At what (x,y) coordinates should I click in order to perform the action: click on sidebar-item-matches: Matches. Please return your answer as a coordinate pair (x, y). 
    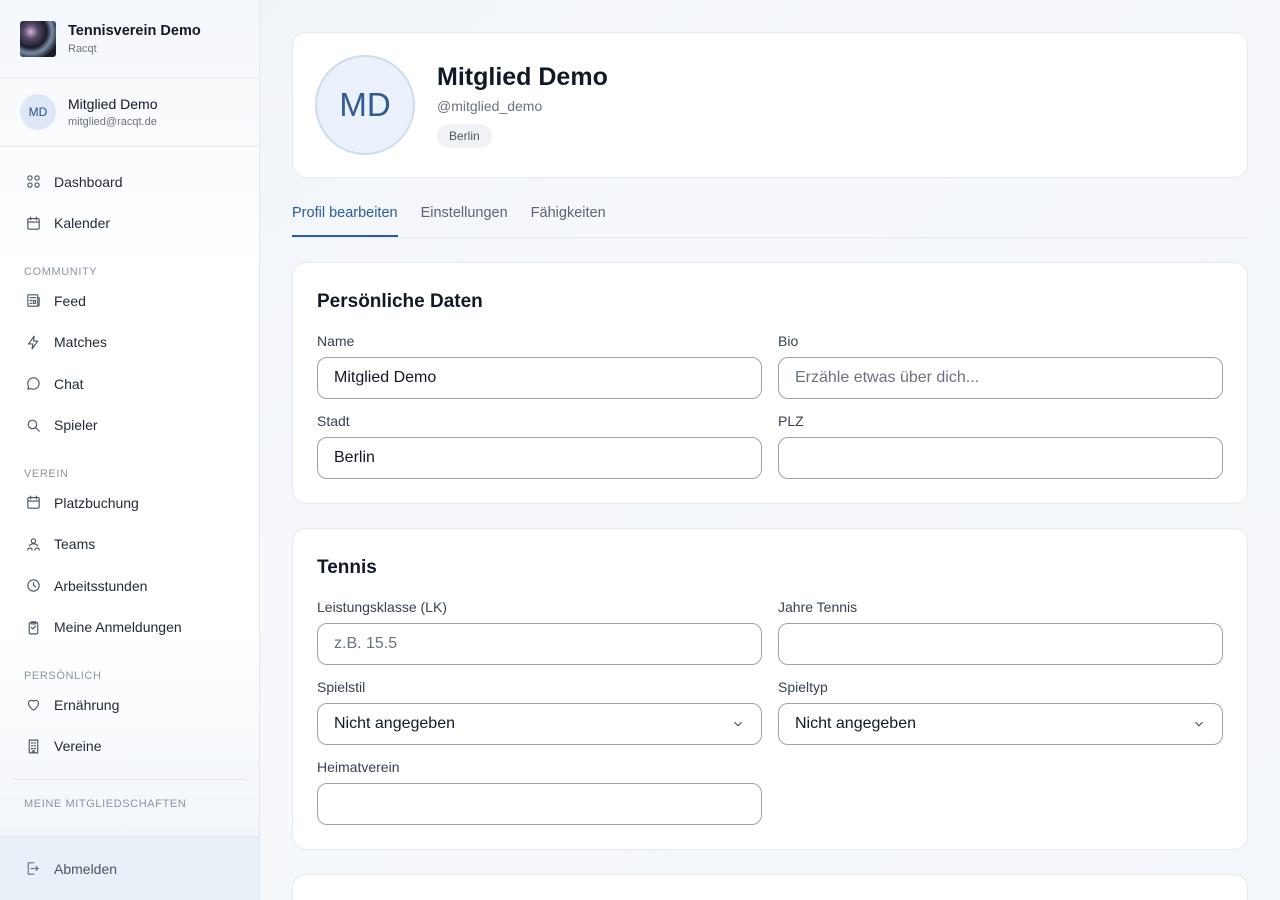
    Looking at the image, I should click on (129, 343).